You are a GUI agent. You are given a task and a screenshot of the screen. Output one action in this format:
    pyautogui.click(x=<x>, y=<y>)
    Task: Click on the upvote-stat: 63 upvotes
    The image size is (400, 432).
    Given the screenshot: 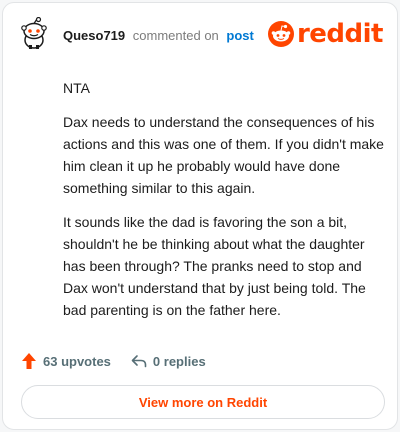 What is the action you would take?
    pyautogui.click(x=66, y=361)
    